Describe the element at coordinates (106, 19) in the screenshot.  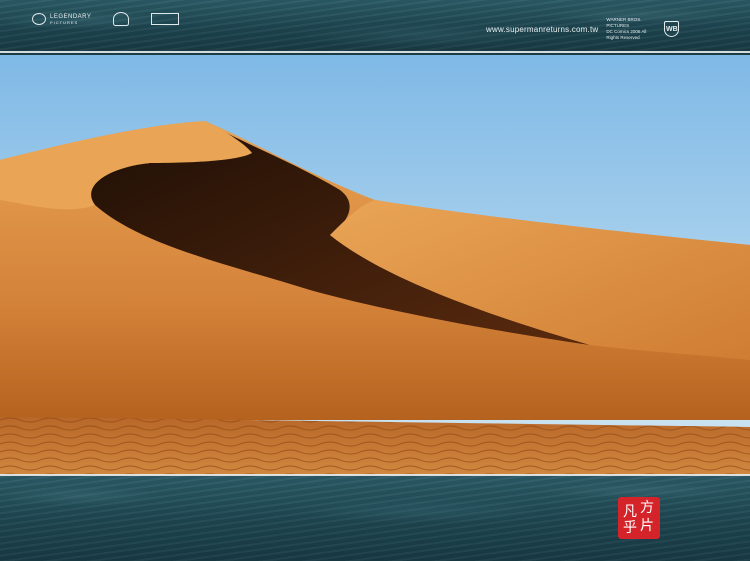
I see `studio-logos: LEGENDARY PICTURES` at that location.